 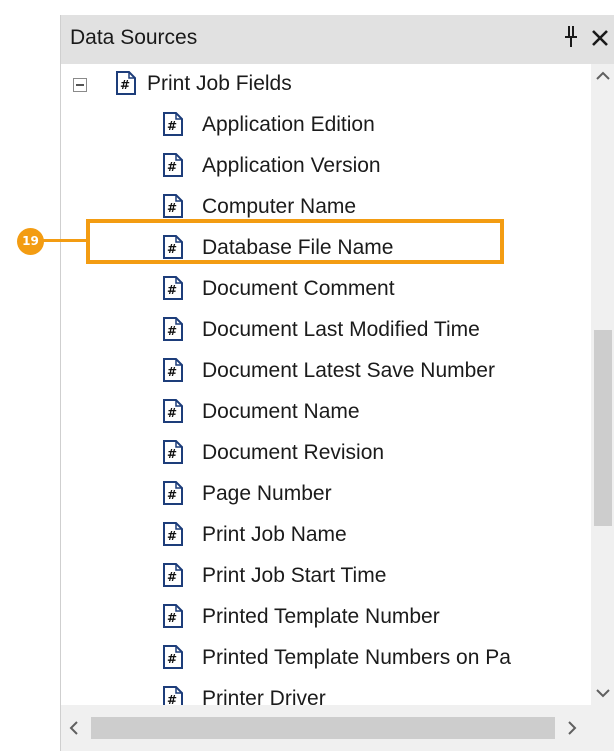 I want to click on close-icon, so click(x=600, y=38).